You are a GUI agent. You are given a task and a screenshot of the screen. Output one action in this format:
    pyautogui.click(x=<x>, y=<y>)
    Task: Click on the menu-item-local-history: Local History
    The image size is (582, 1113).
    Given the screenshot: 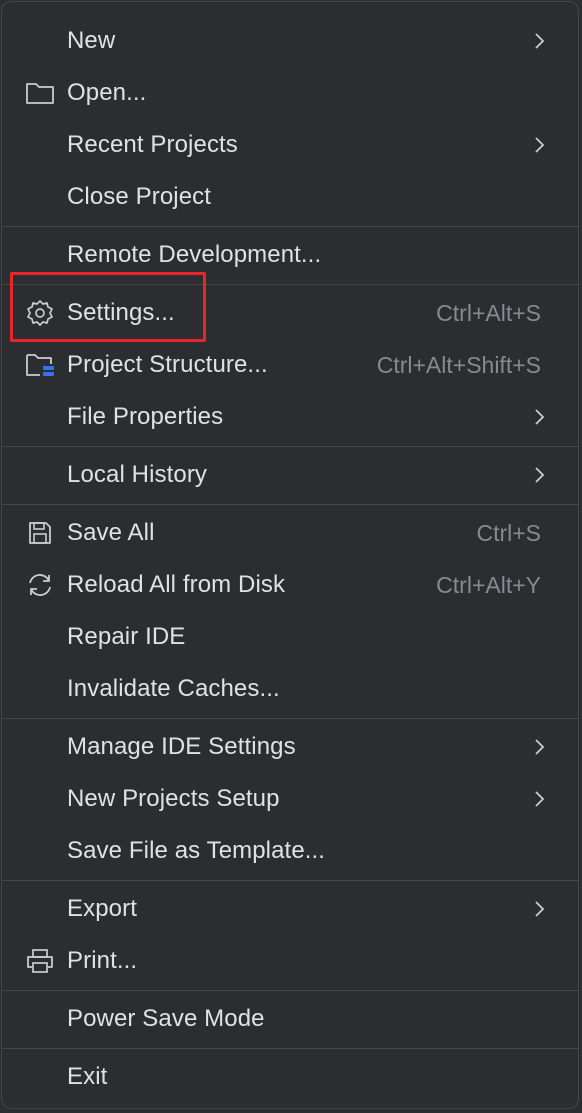 What is the action you would take?
    pyautogui.click(x=290, y=475)
    